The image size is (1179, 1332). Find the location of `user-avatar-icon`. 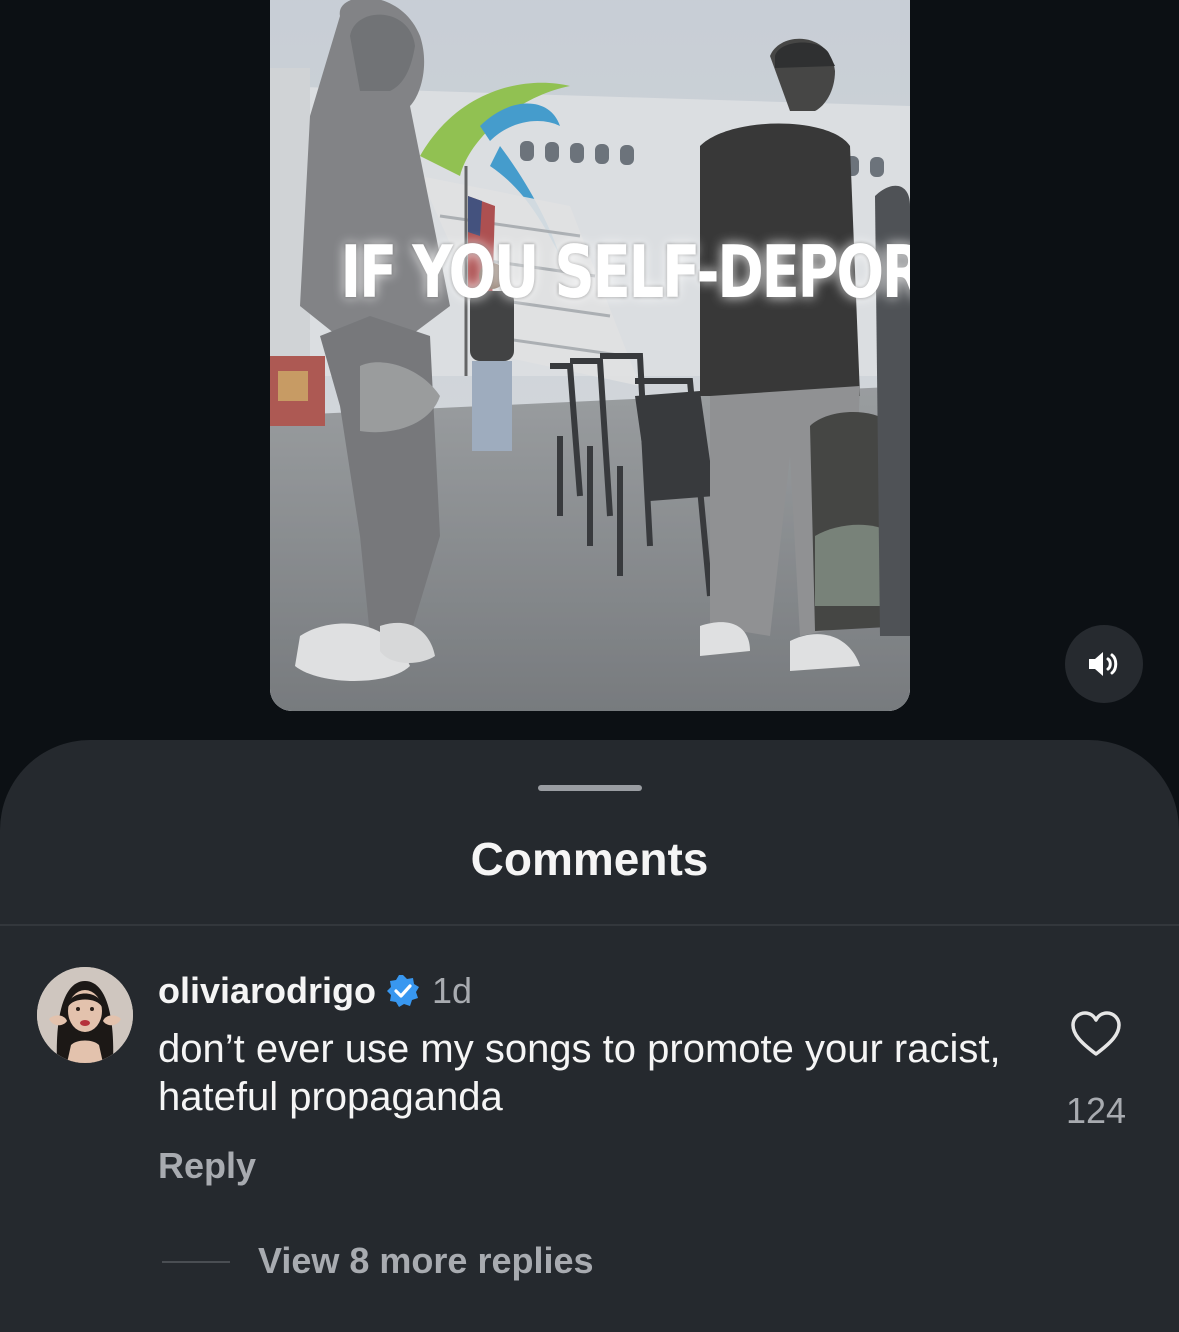

user-avatar-icon is located at coordinates (85, 1015).